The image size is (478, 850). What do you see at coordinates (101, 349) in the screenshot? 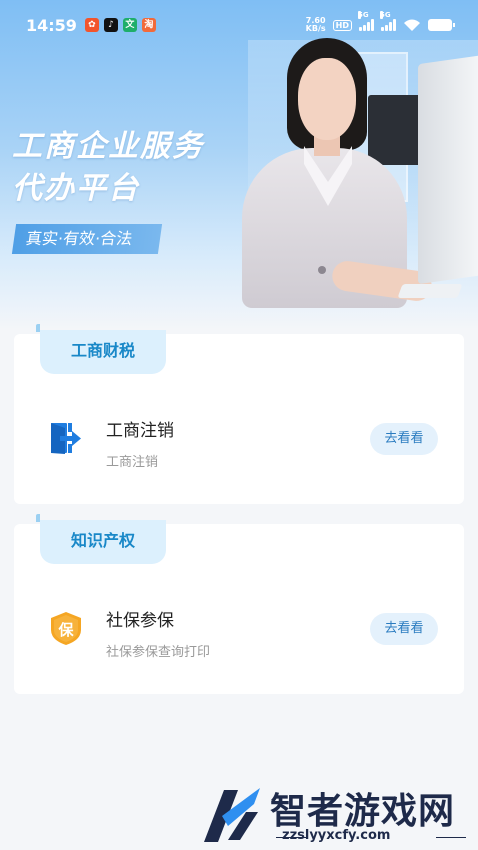
I see `section-tab-label: 工商财税` at bounding box center [101, 349].